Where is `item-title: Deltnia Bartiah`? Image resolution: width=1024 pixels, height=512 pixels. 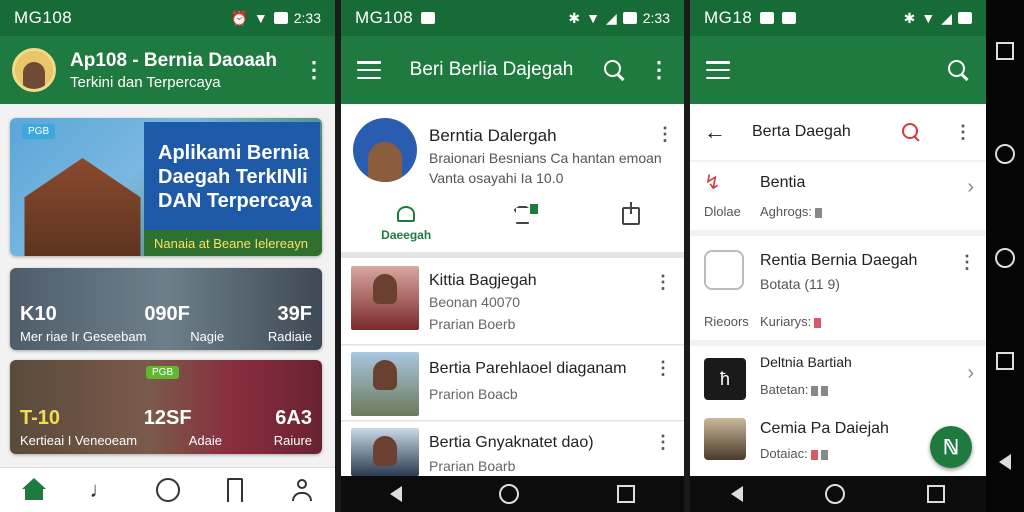
item-title: Deltnia Bartiah is located at coordinates (806, 362).